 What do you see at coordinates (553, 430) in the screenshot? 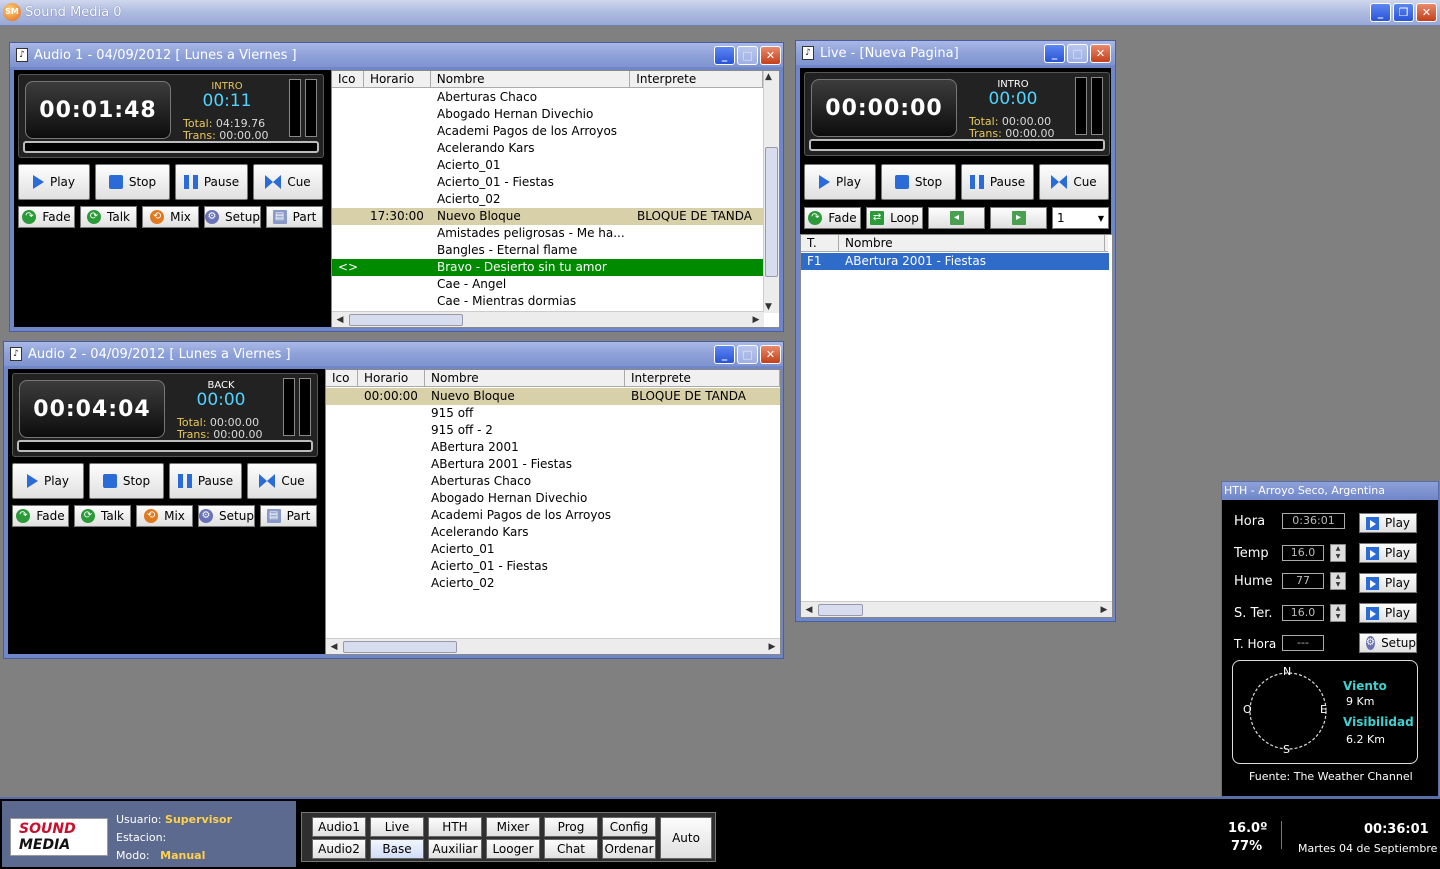
I see `table-row: 915 off - 2` at bounding box center [553, 430].